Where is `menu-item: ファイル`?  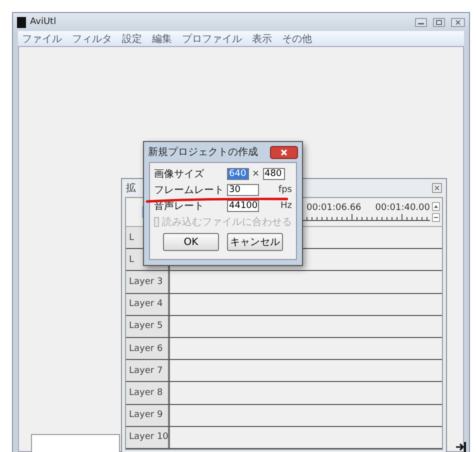
menu-item: ファイル is located at coordinates (42, 39).